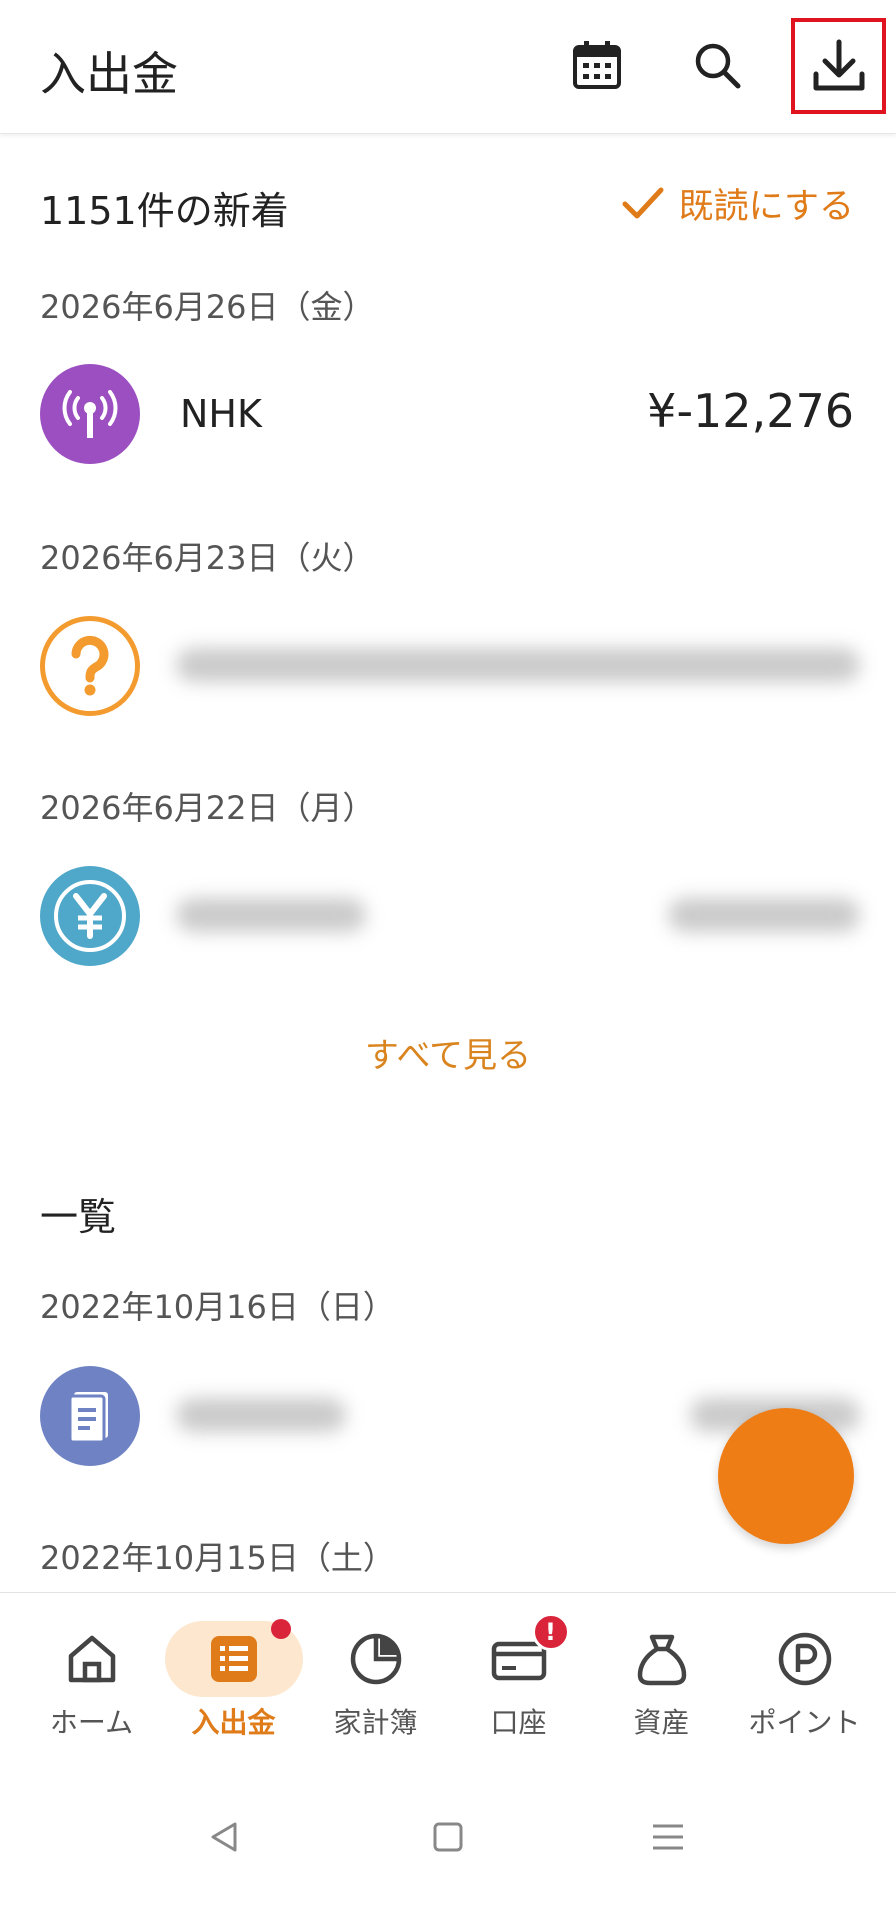  What do you see at coordinates (750, 411) in the screenshot?
I see `transaction-amount: ¥-12,276` at bounding box center [750, 411].